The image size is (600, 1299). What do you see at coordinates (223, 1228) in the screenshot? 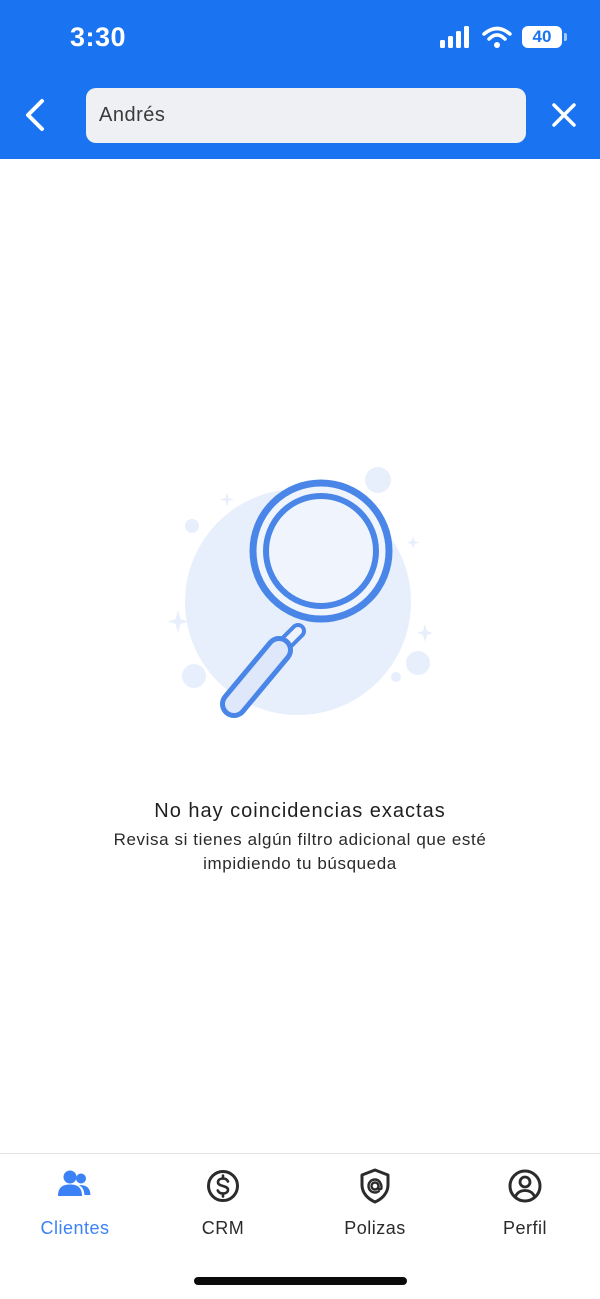
I see `tab-label-crm: CRM` at bounding box center [223, 1228].